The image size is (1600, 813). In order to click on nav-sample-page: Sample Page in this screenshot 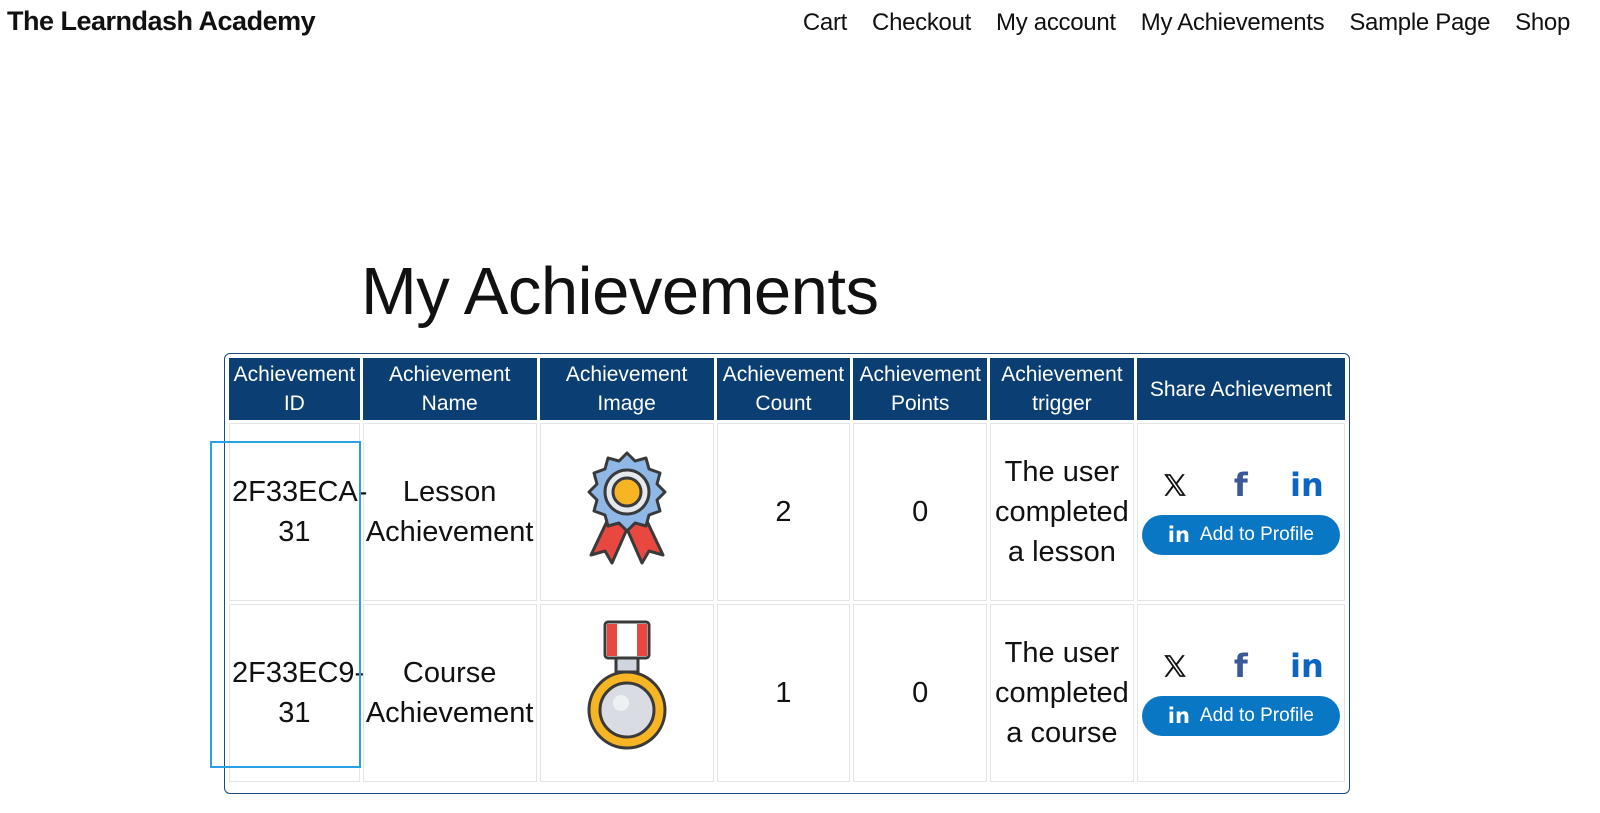, I will do `click(1419, 23)`.